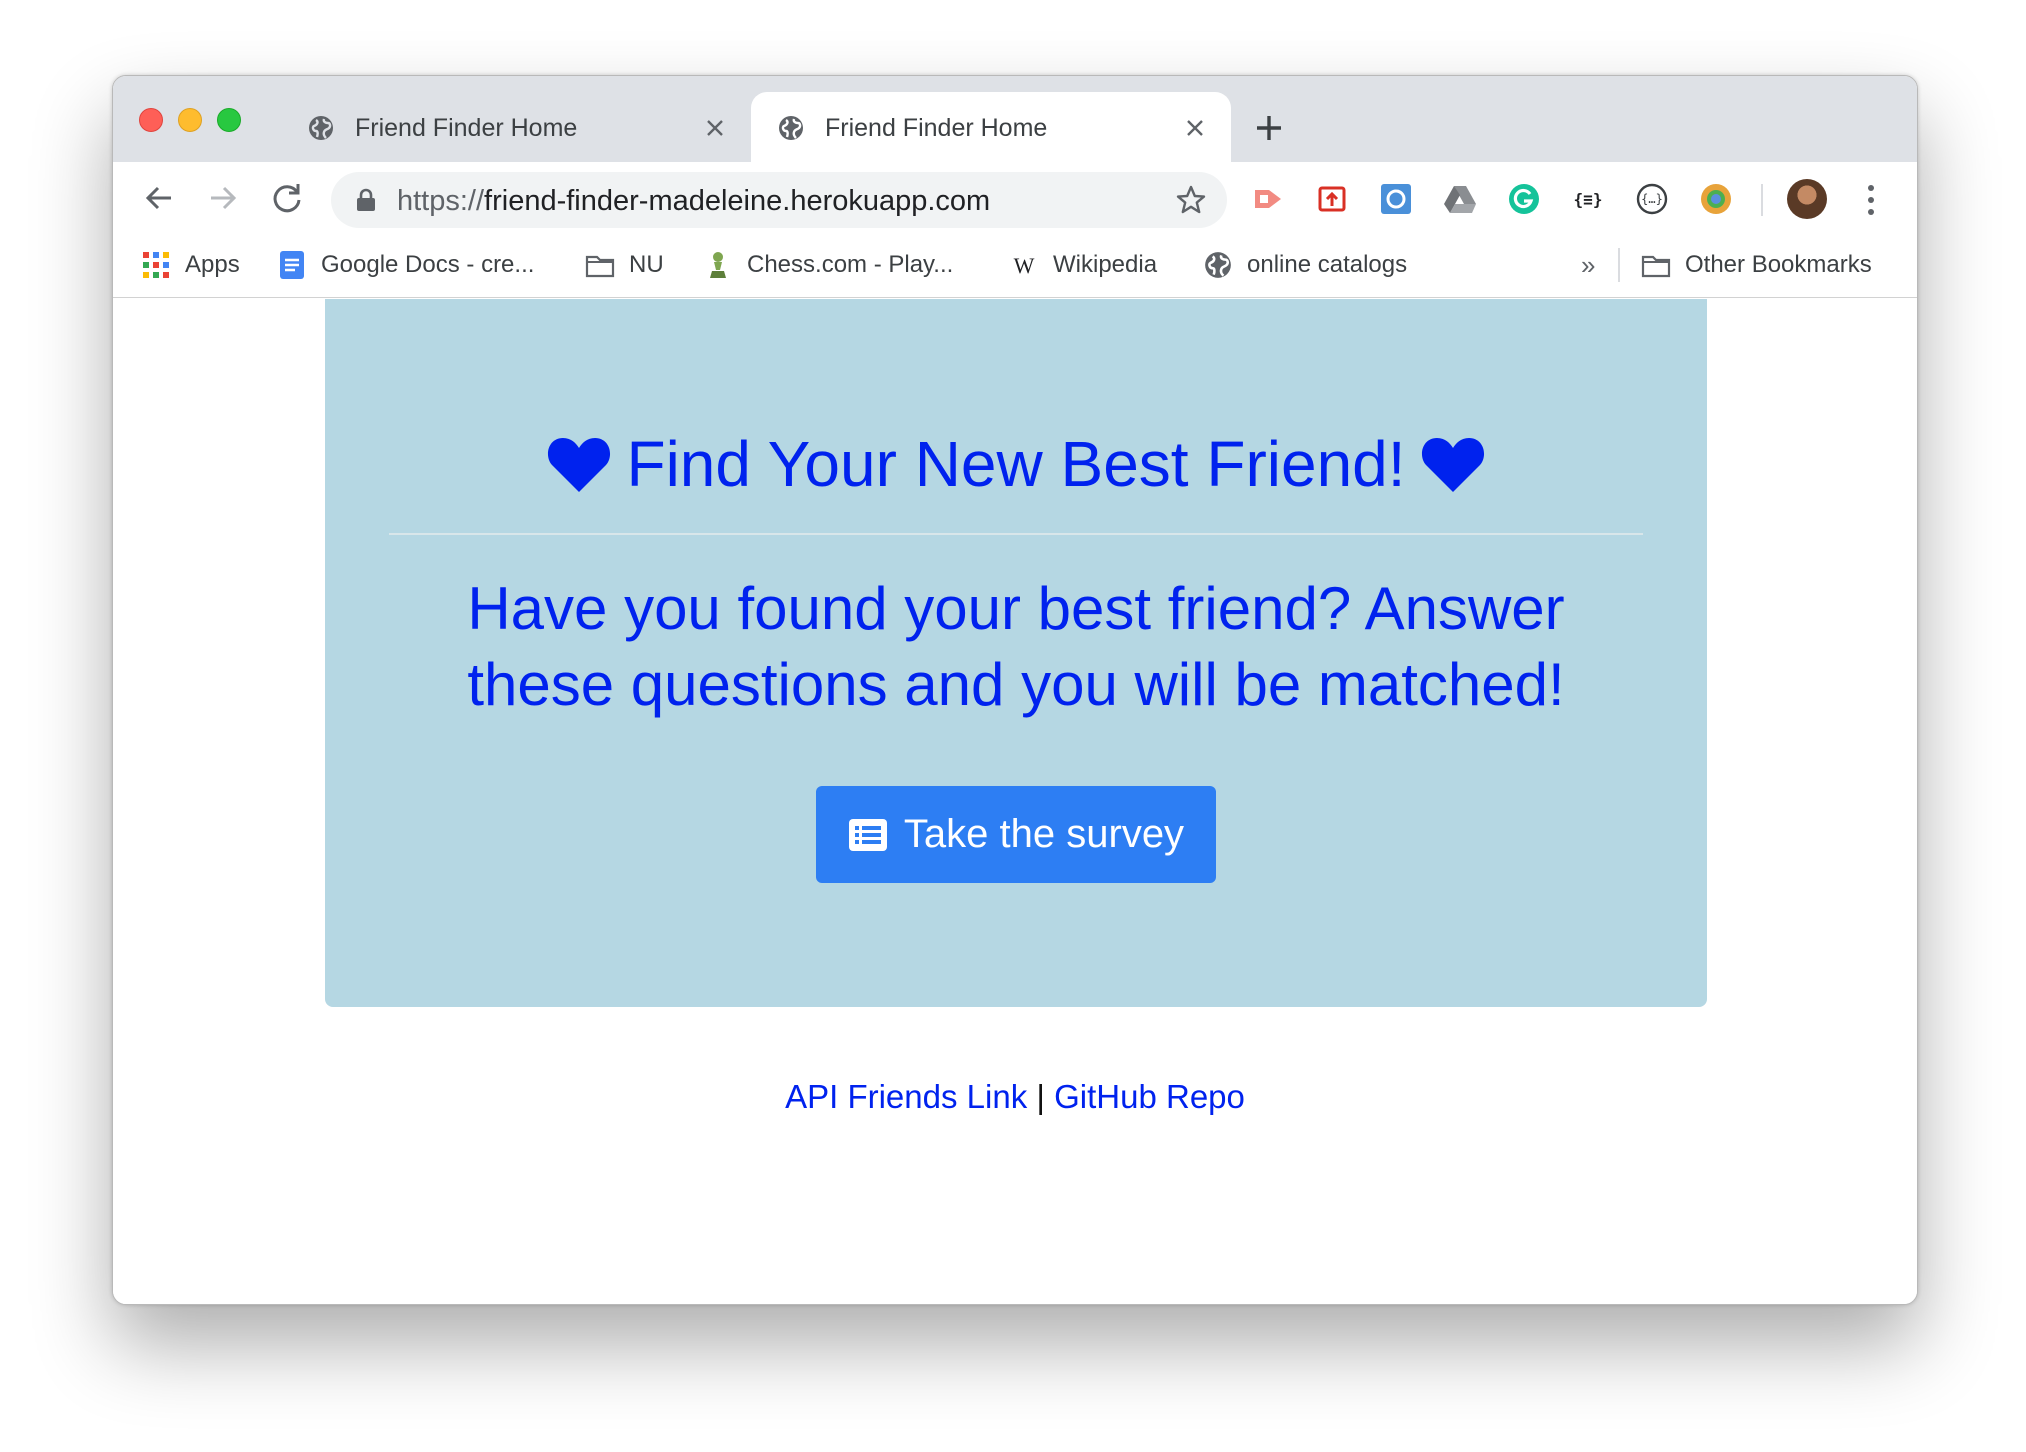  What do you see at coordinates (867, 834) in the screenshot?
I see `list-icon` at bounding box center [867, 834].